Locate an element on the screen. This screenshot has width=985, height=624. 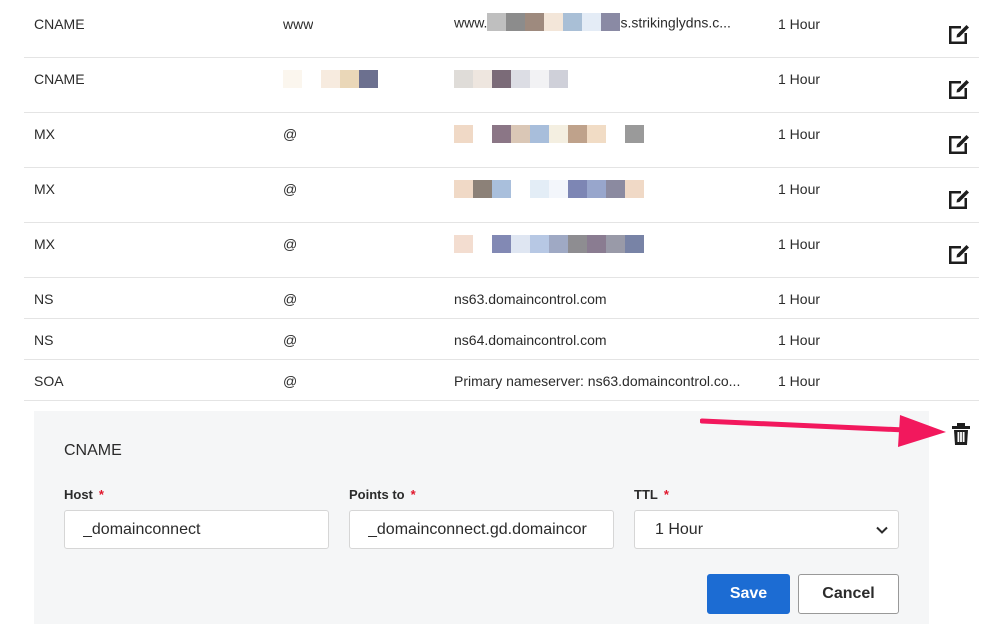
record-value: ns63.domaincontrol.com is located at coordinates (530, 299).